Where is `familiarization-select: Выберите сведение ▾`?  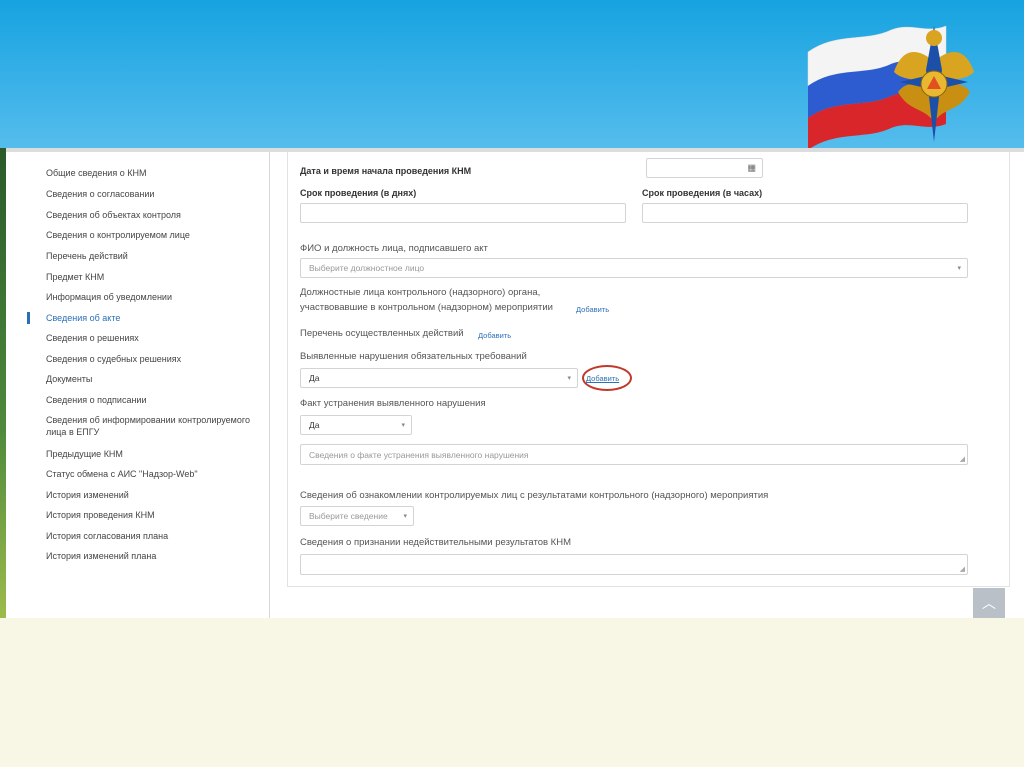 familiarization-select: Выберите сведение ▾ is located at coordinates (357, 516).